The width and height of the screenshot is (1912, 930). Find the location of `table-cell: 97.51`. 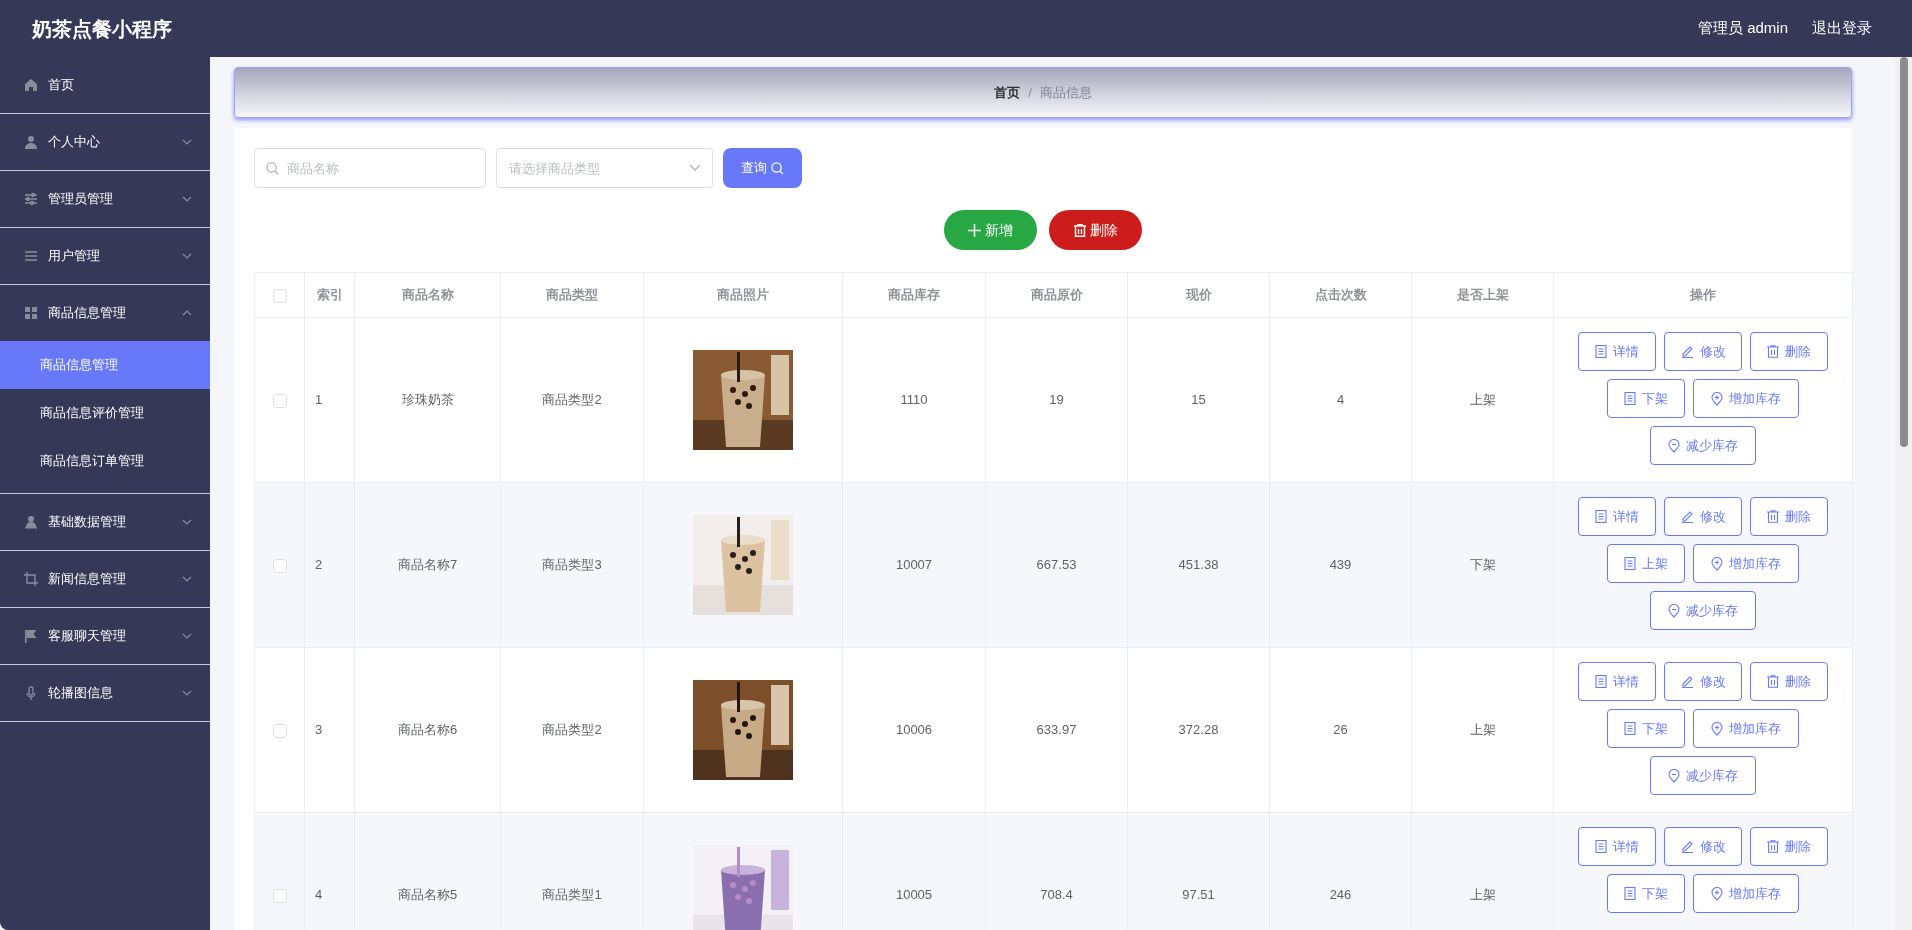

table-cell: 97.51 is located at coordinates (1198, 895).